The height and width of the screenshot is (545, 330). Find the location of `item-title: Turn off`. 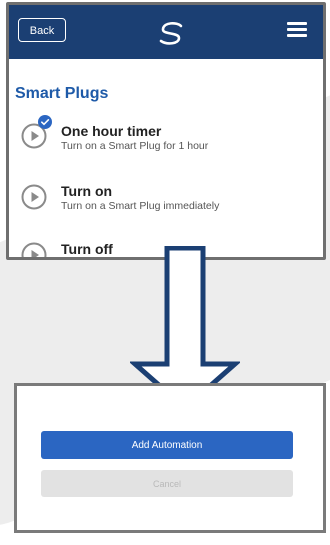

item-title: Turn off is located at coordinates (87, 249).